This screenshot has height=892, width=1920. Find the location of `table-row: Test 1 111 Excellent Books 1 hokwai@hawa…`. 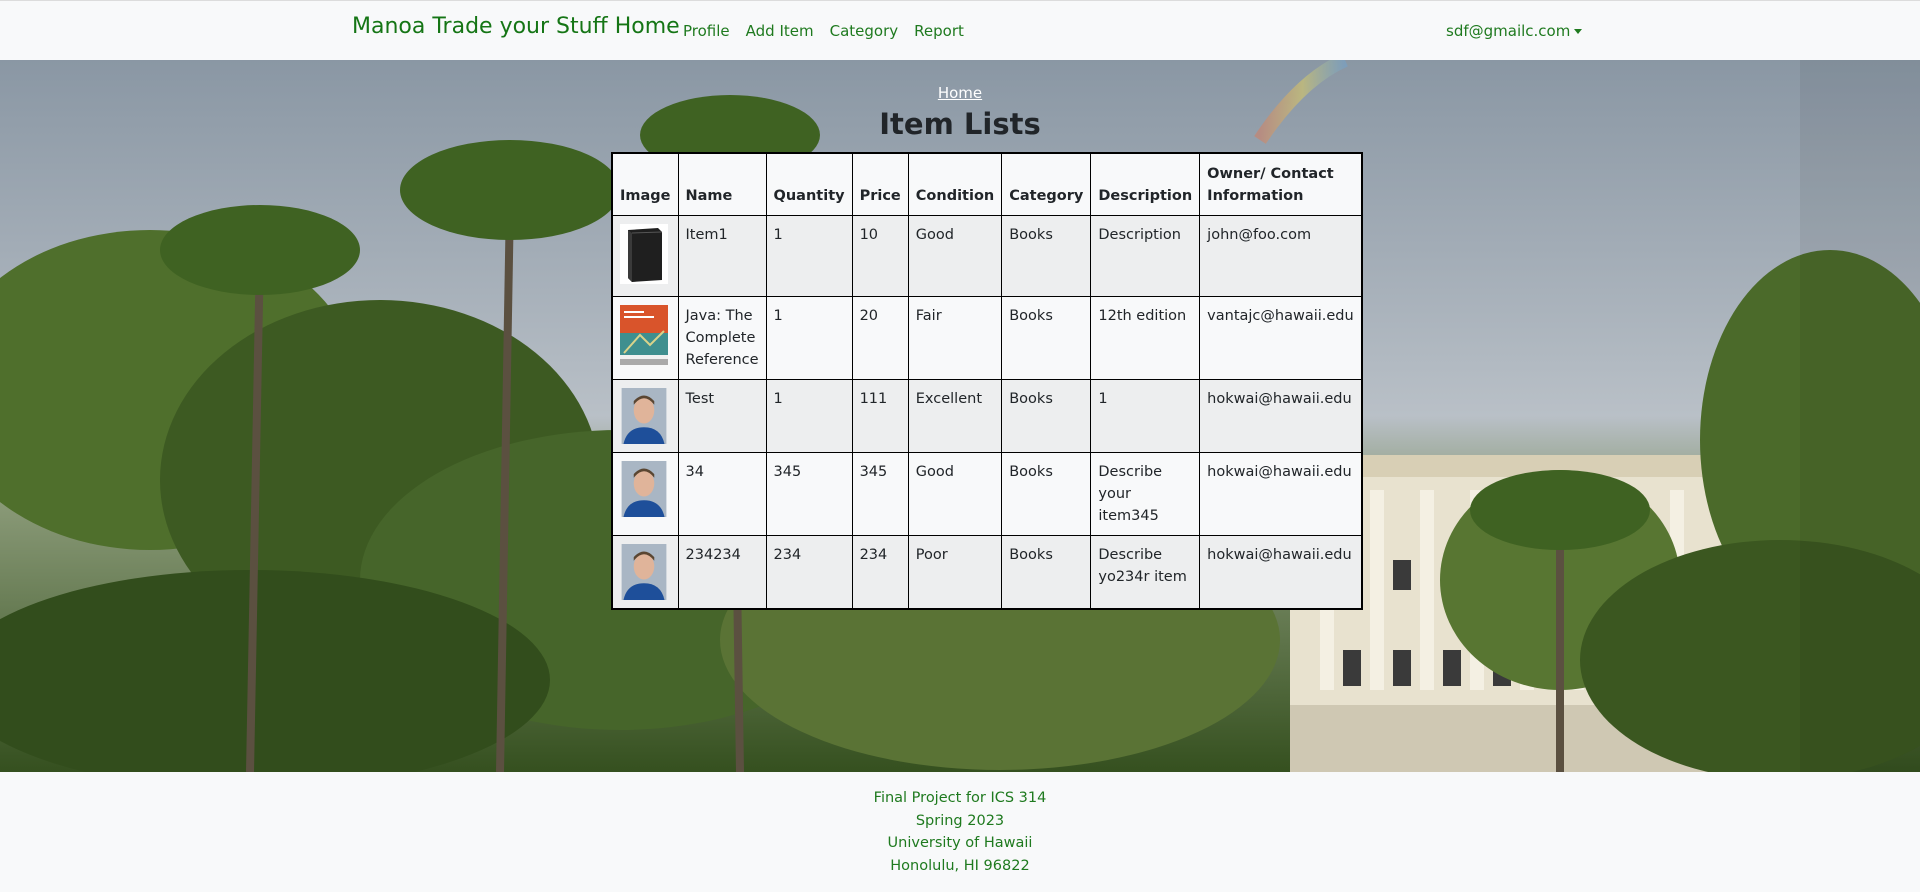

table-row: Test 1 111 Excellent Books 1 hokwai@hawa… is located at coordinates (987, 415).